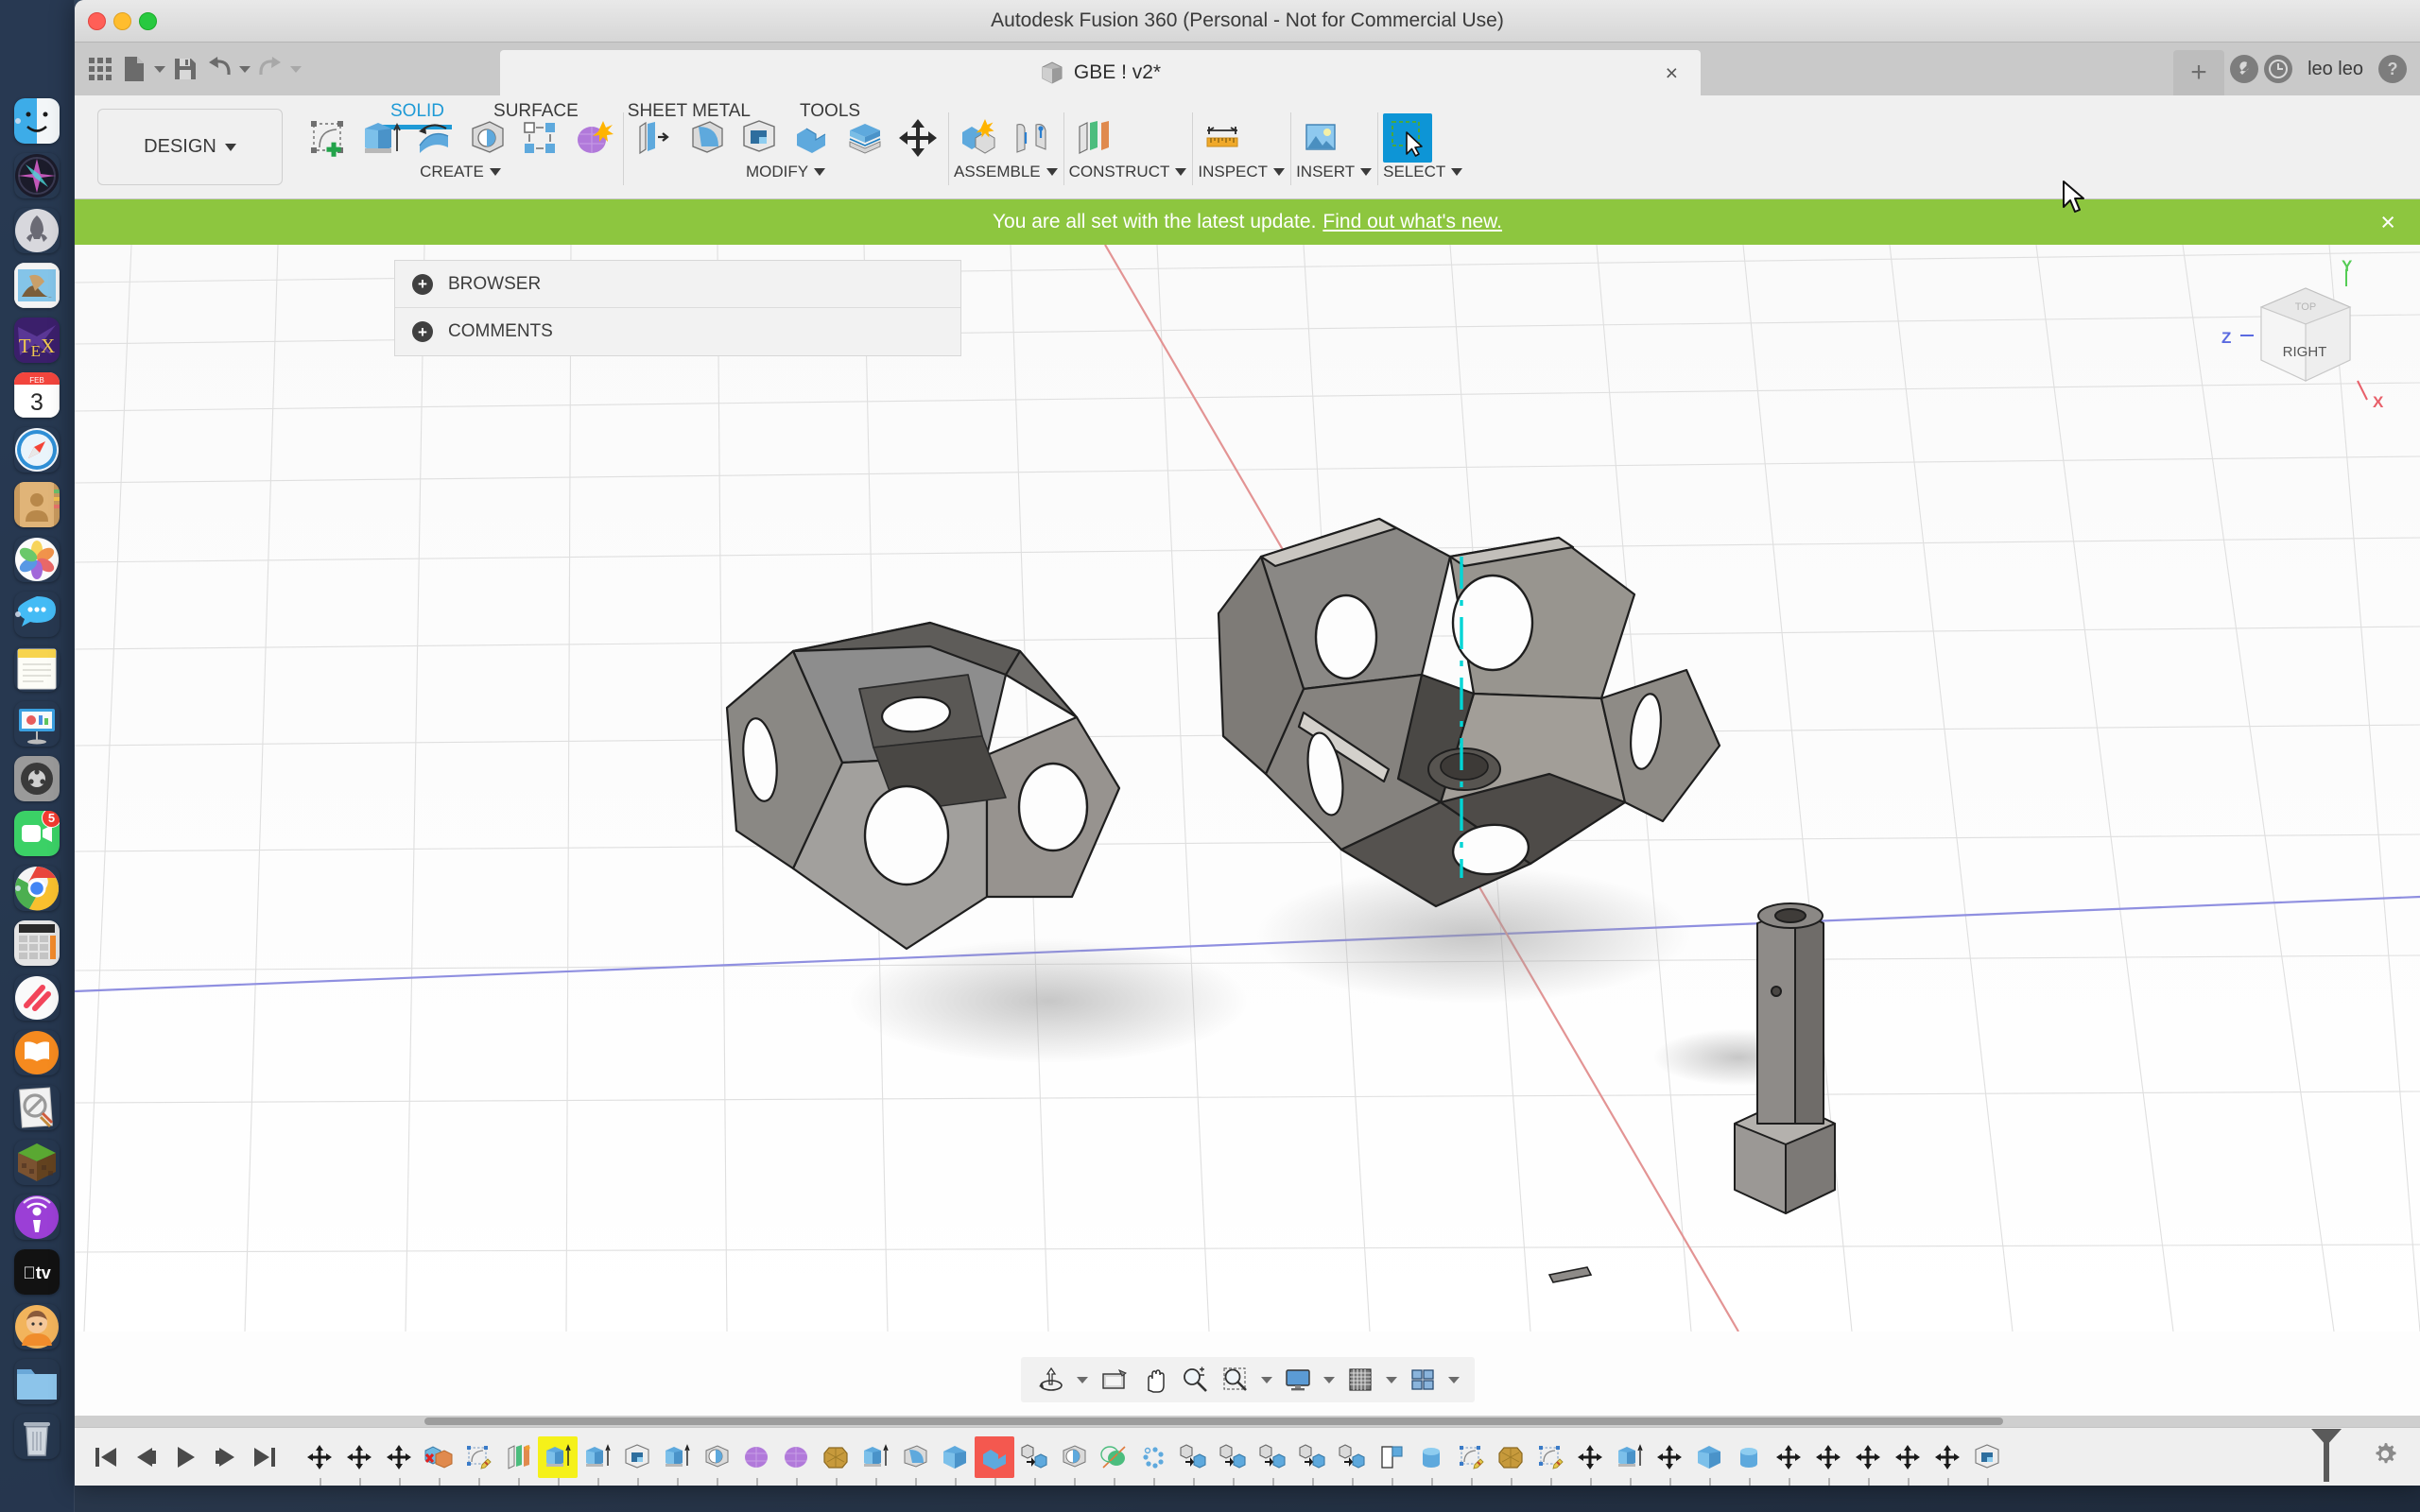 The height and width of the screenshot is (1512, 2420). I want to click on dock-item-siri, so click(36, 175).